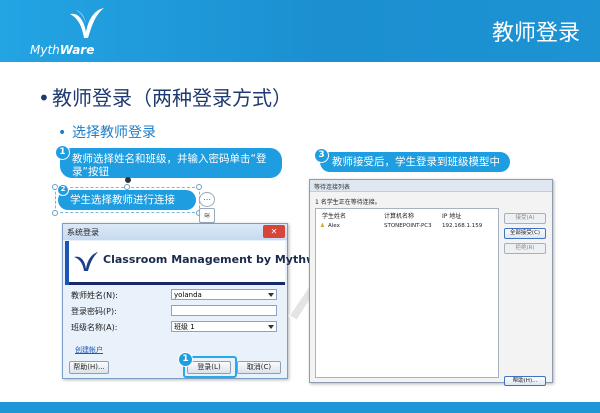  I want to click on accept-all-button: 全部接受(C), so click(525, 233).